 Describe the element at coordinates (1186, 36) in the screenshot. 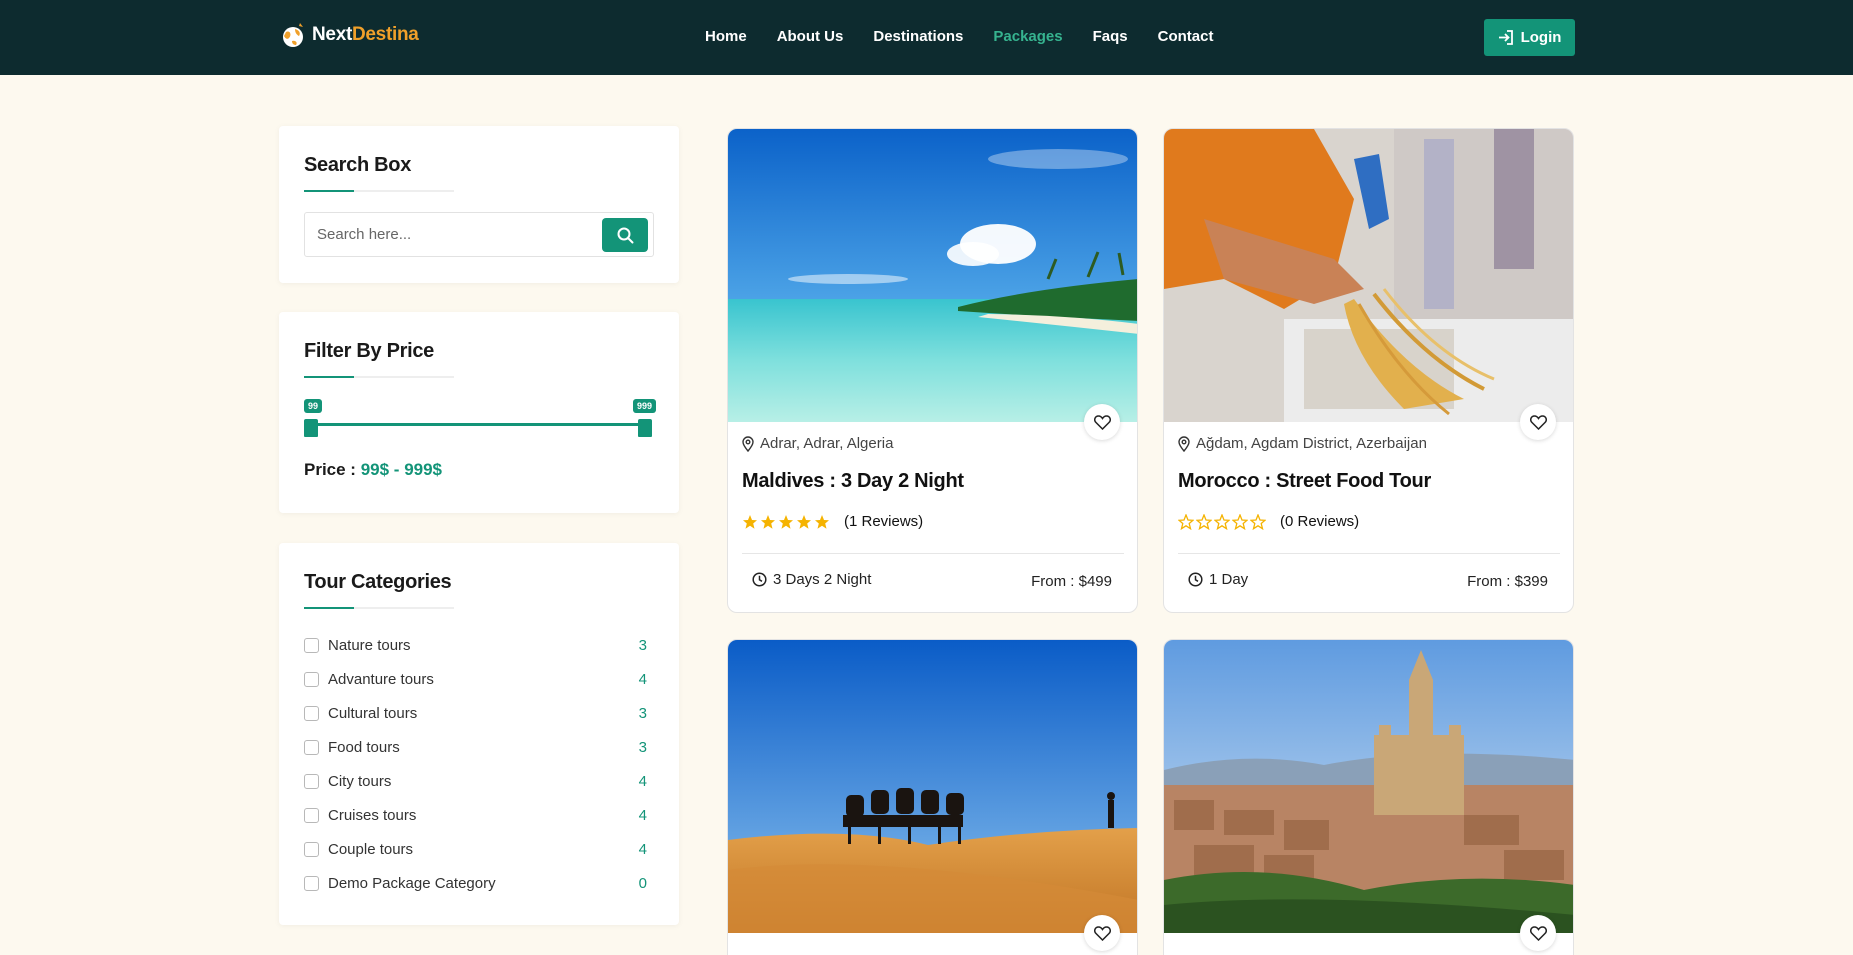

I see `nav-contact: Contact` at that location.